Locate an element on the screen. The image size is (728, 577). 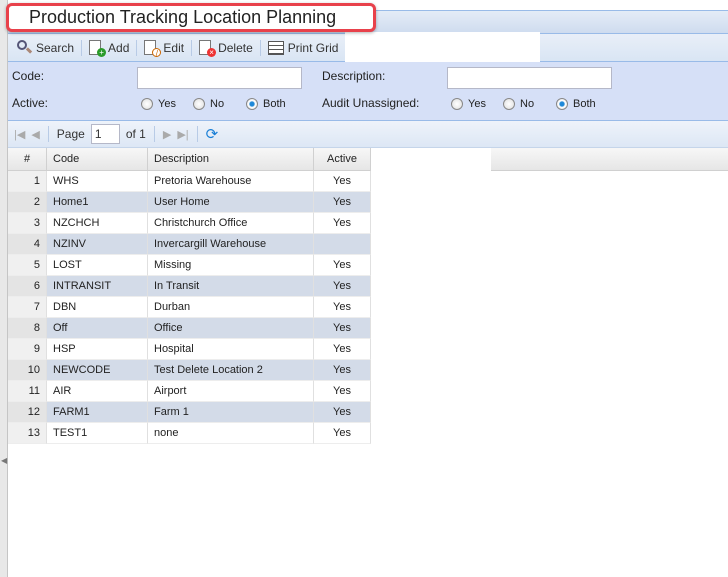
search-icon is located at coordinates (25, 47).